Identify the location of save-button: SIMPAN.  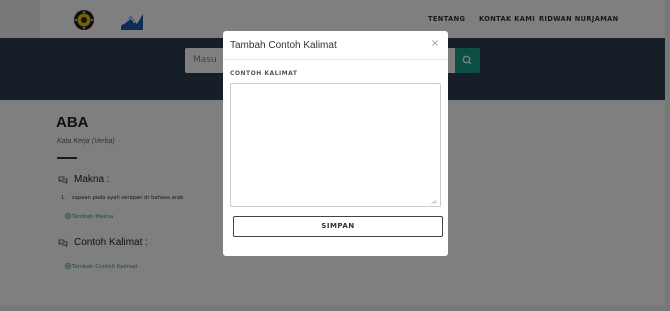
(338, 226).